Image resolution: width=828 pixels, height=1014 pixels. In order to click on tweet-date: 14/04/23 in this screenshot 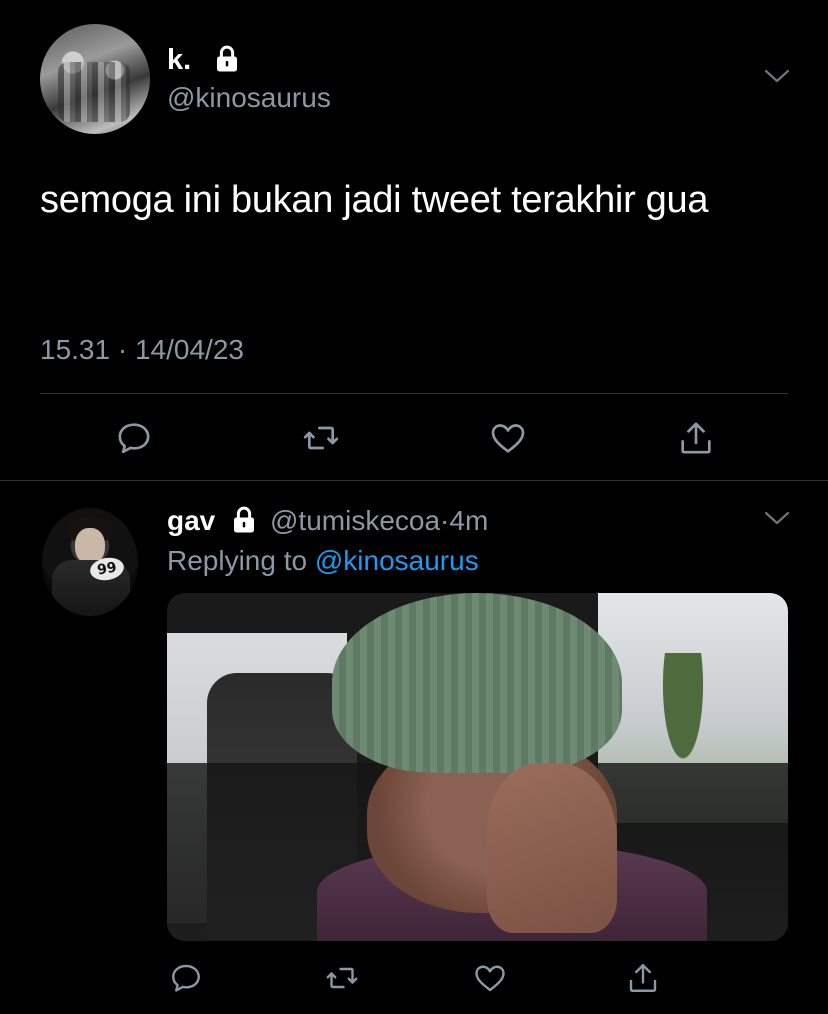, I will do `click(189, 349)`.